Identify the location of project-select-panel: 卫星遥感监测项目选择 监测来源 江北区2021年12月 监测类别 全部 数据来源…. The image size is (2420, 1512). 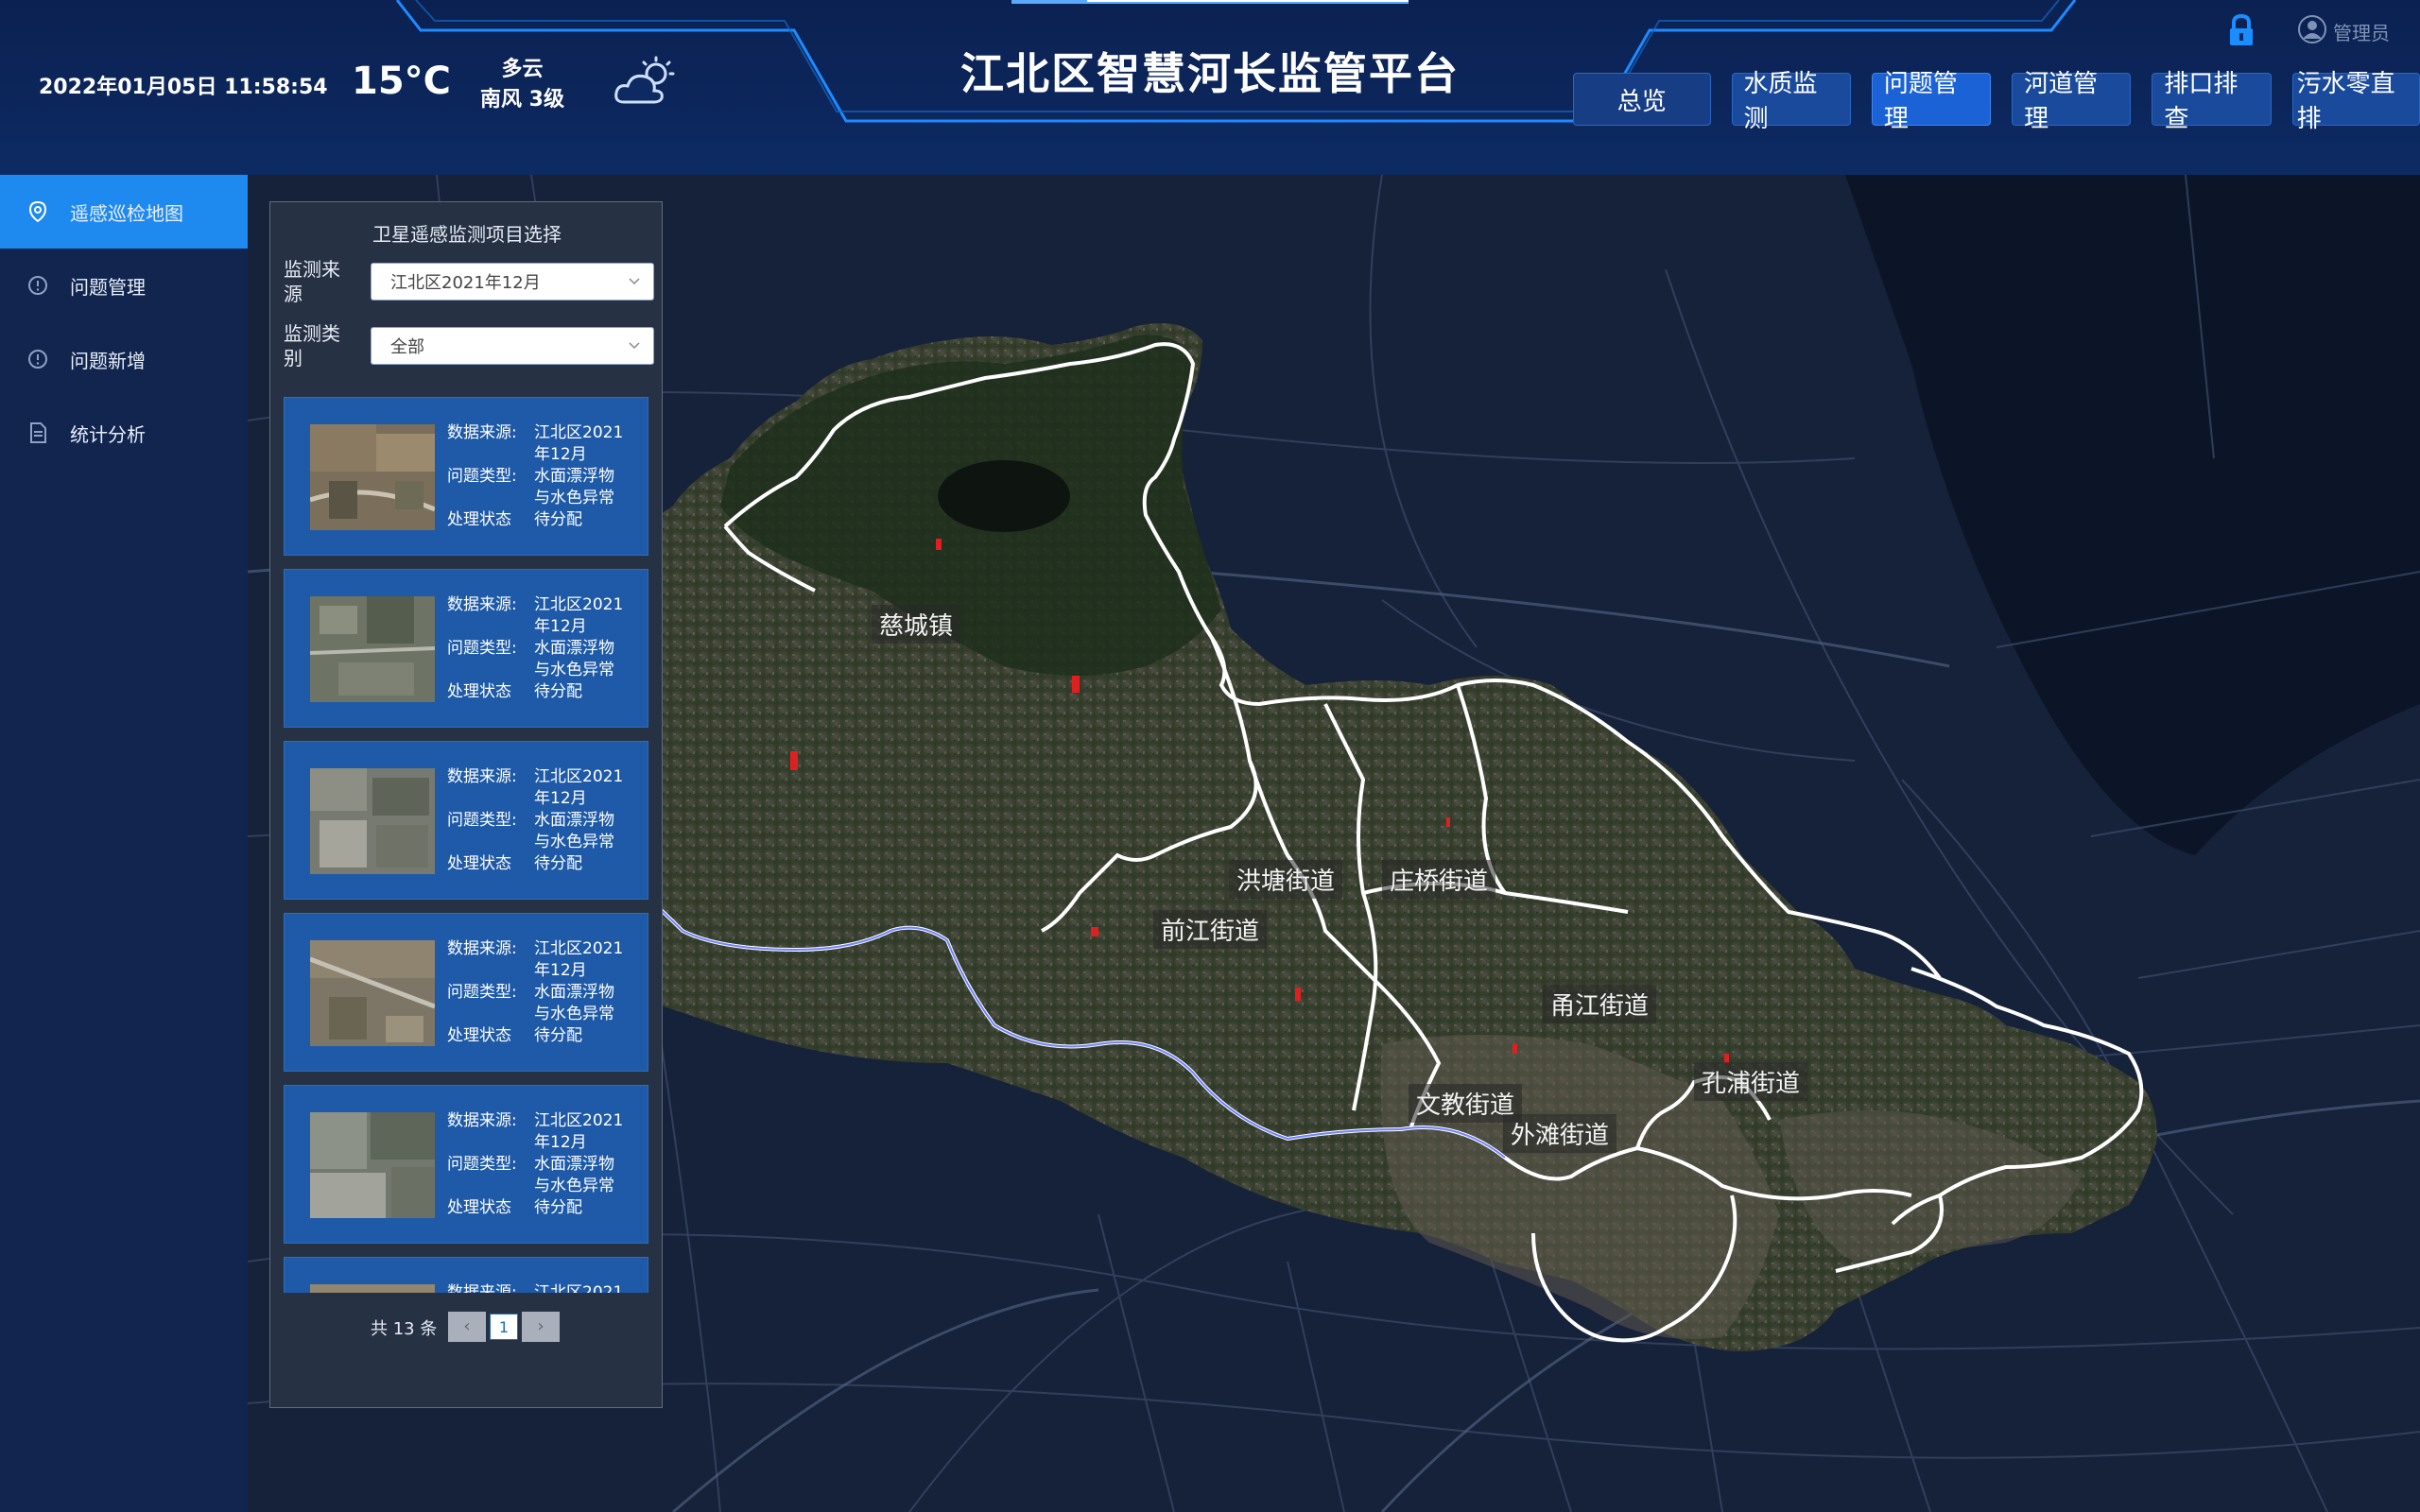
(466, 804).